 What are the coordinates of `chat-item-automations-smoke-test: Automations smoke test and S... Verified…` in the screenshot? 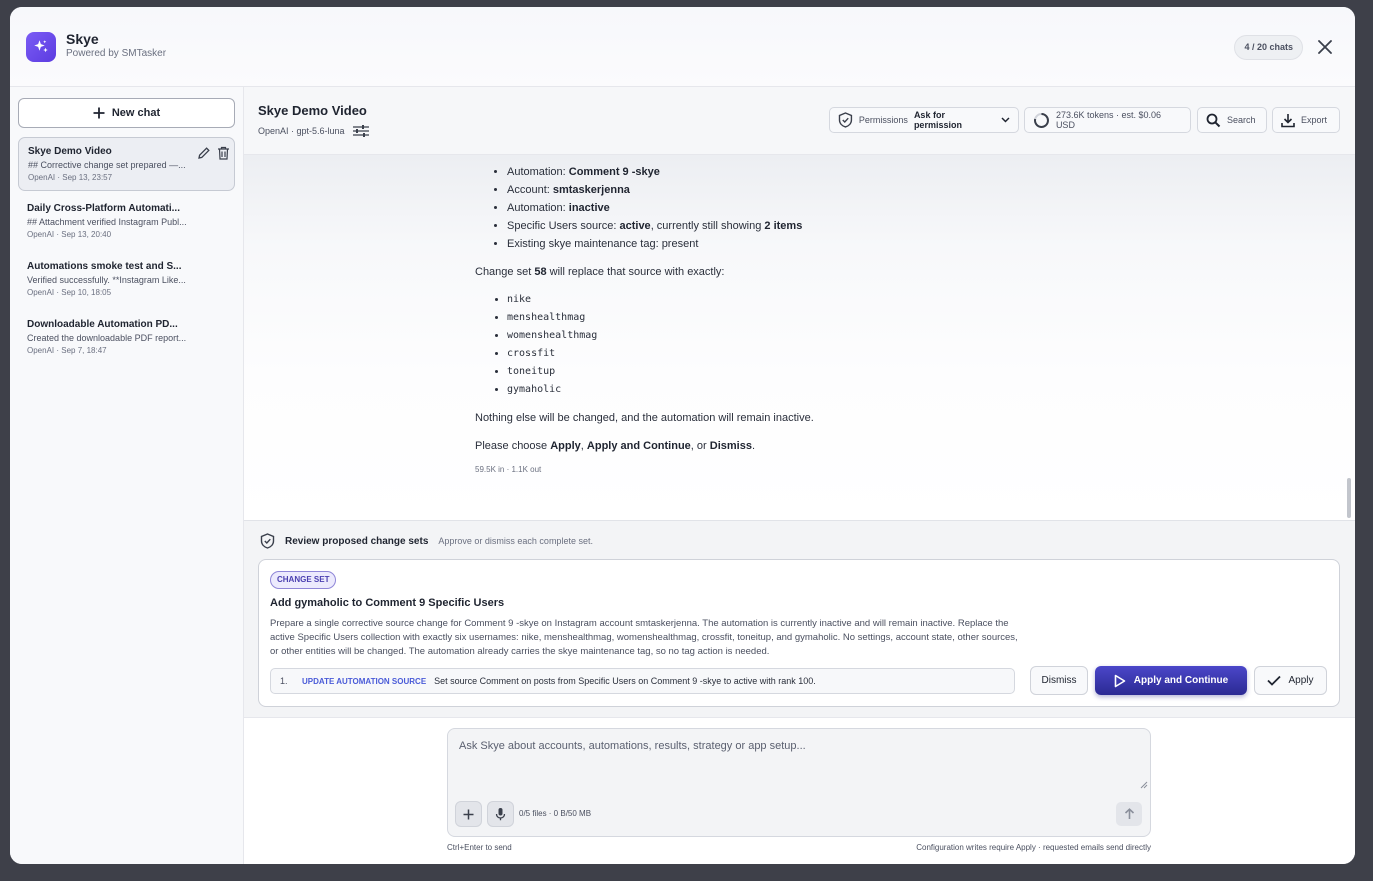 It's located at (126, 280).